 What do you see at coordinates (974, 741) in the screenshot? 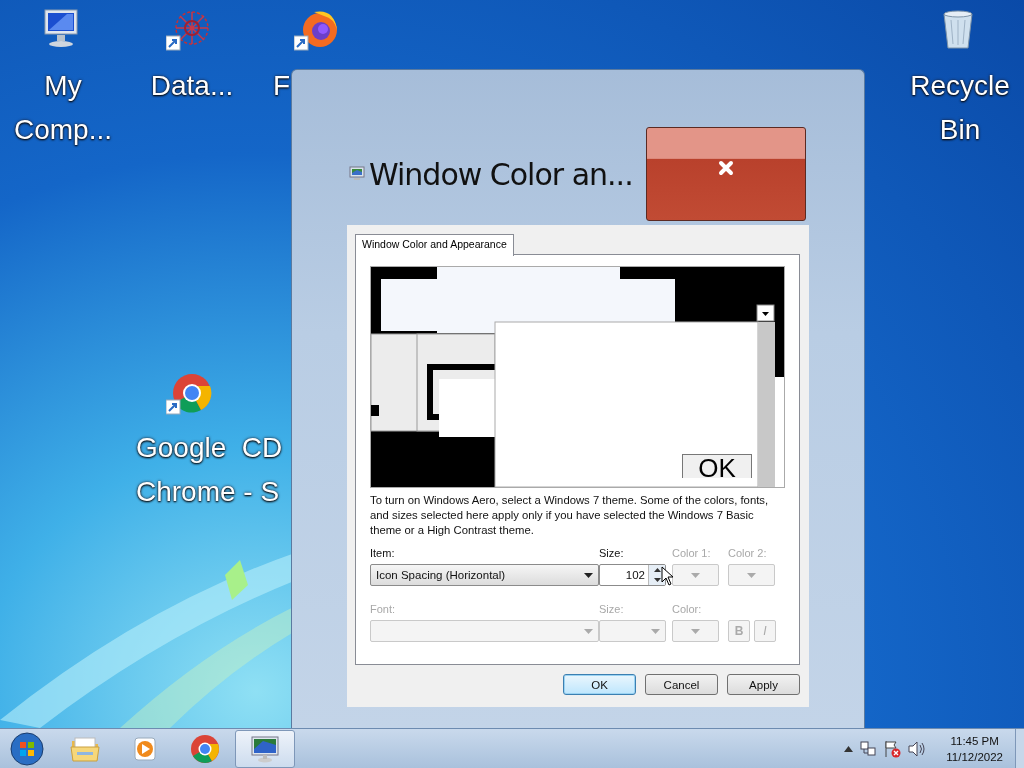
I see `clock-time: 11:45 PM` at bounding box center [974, 741].